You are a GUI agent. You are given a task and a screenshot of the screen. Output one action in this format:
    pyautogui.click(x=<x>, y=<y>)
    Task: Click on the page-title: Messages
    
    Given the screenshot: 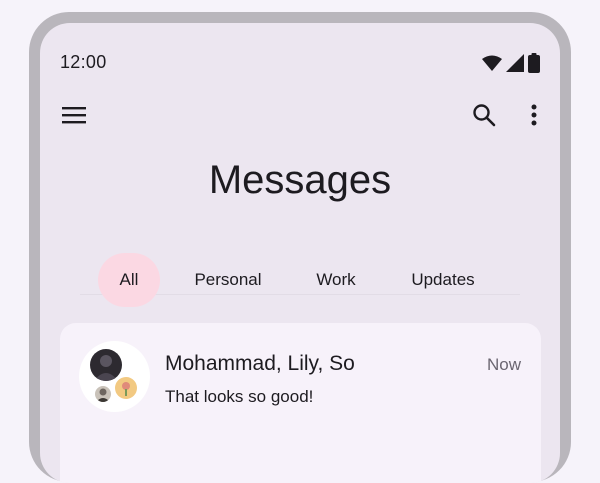 What is the action you would take?
    pyautogui.click(x=300, y=180)
    